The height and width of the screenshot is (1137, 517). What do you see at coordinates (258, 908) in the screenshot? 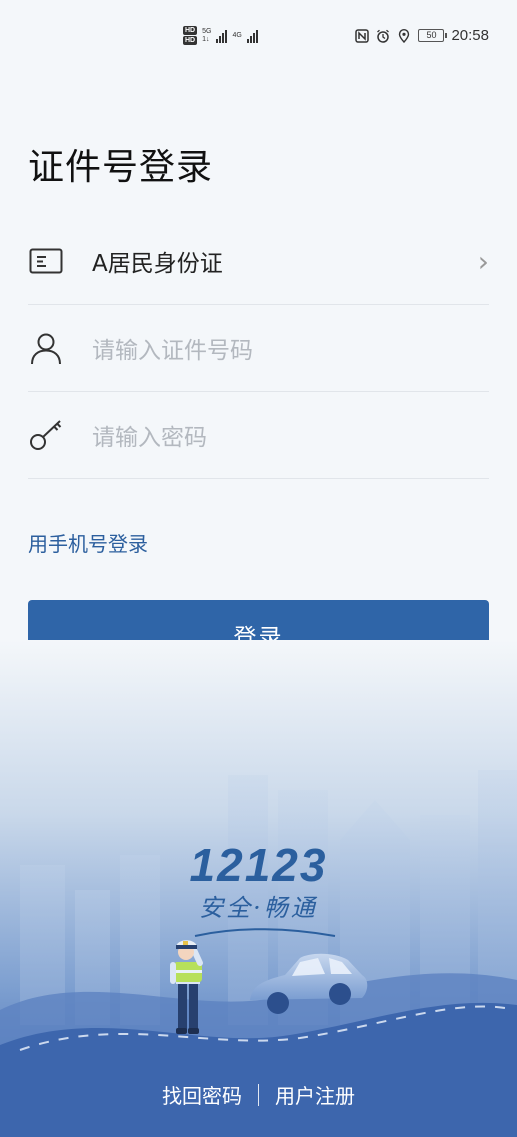
I see `app-slogan: 安全·畅通` at bounding box center [258, 908].